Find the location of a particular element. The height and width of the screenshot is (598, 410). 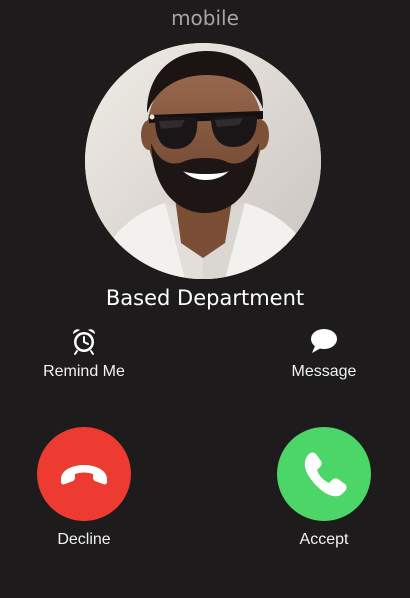

caller-name: Based Department is located at coordinates (205, 298).